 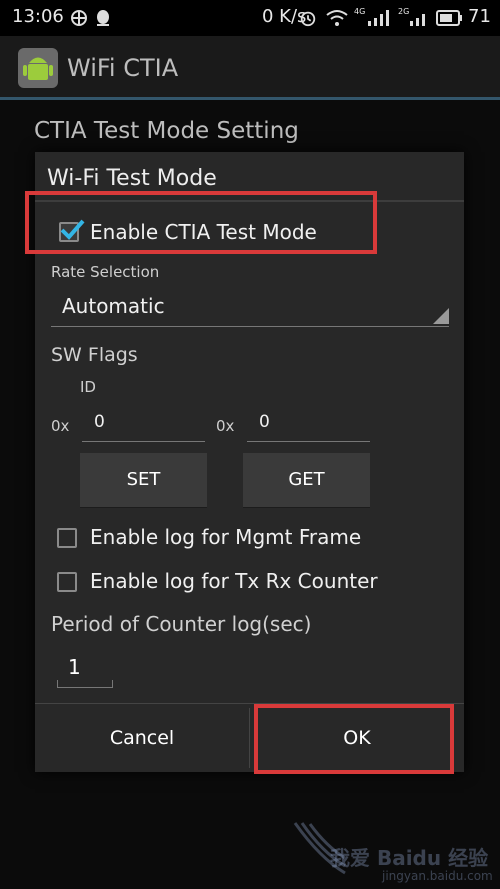 I want to click on enable-ctia-checkbox, so click(x=72, y=230).